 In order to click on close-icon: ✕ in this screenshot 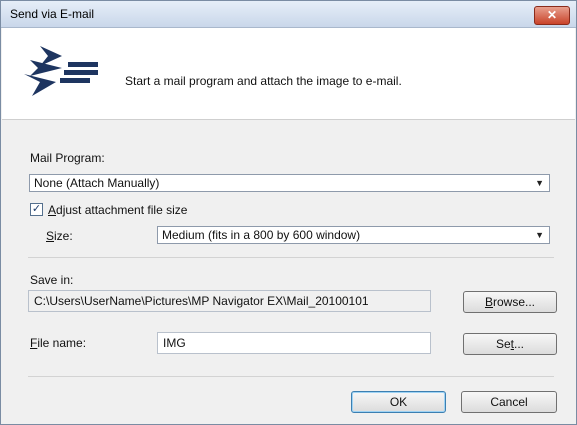, I will do `click(552, 15)`.